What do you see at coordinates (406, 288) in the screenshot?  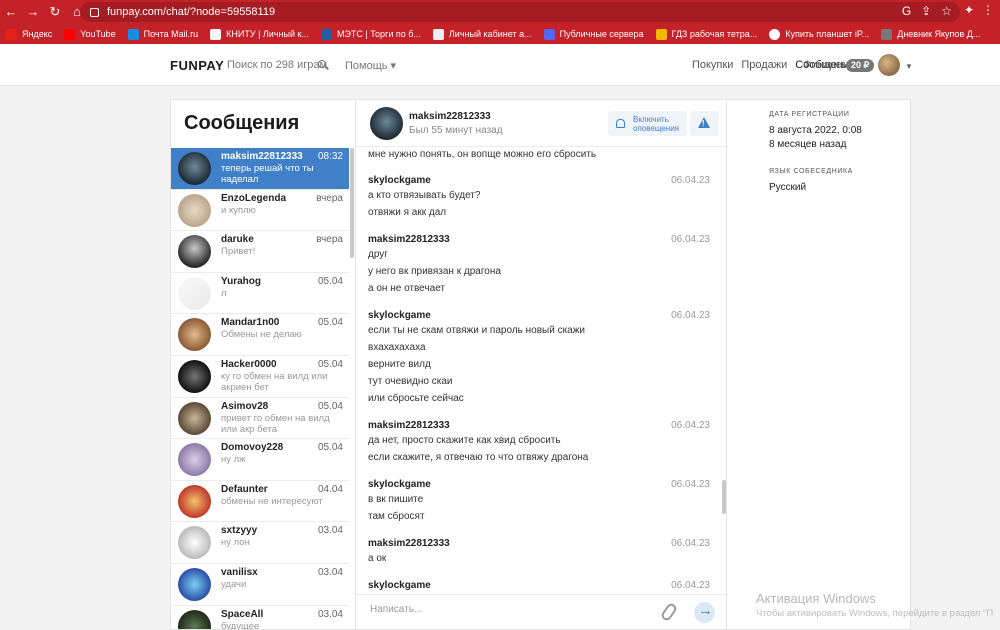 I see `message-line: а он не отвечает` at bounding box center [406, 288].